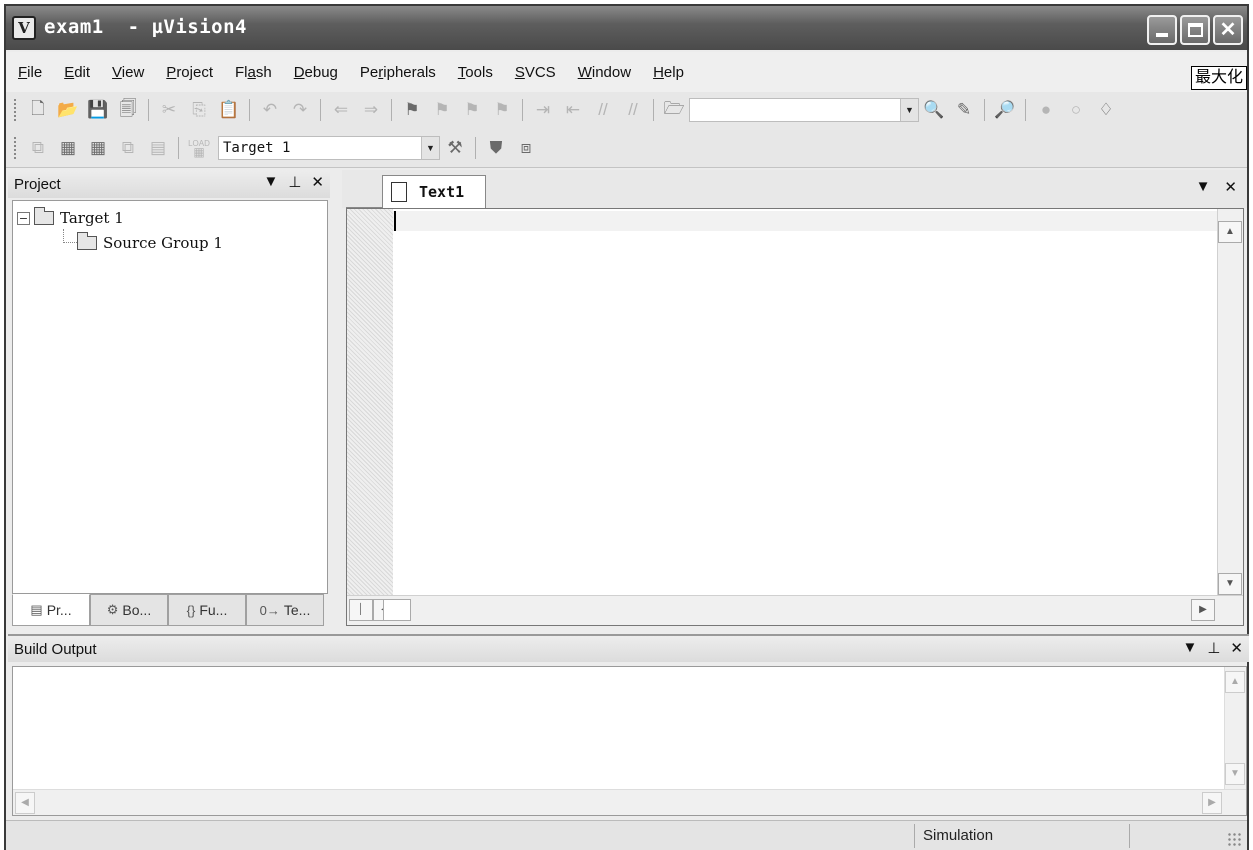  I want to click on clear-bookmarks-icon: ⚑, so click(502, 110).